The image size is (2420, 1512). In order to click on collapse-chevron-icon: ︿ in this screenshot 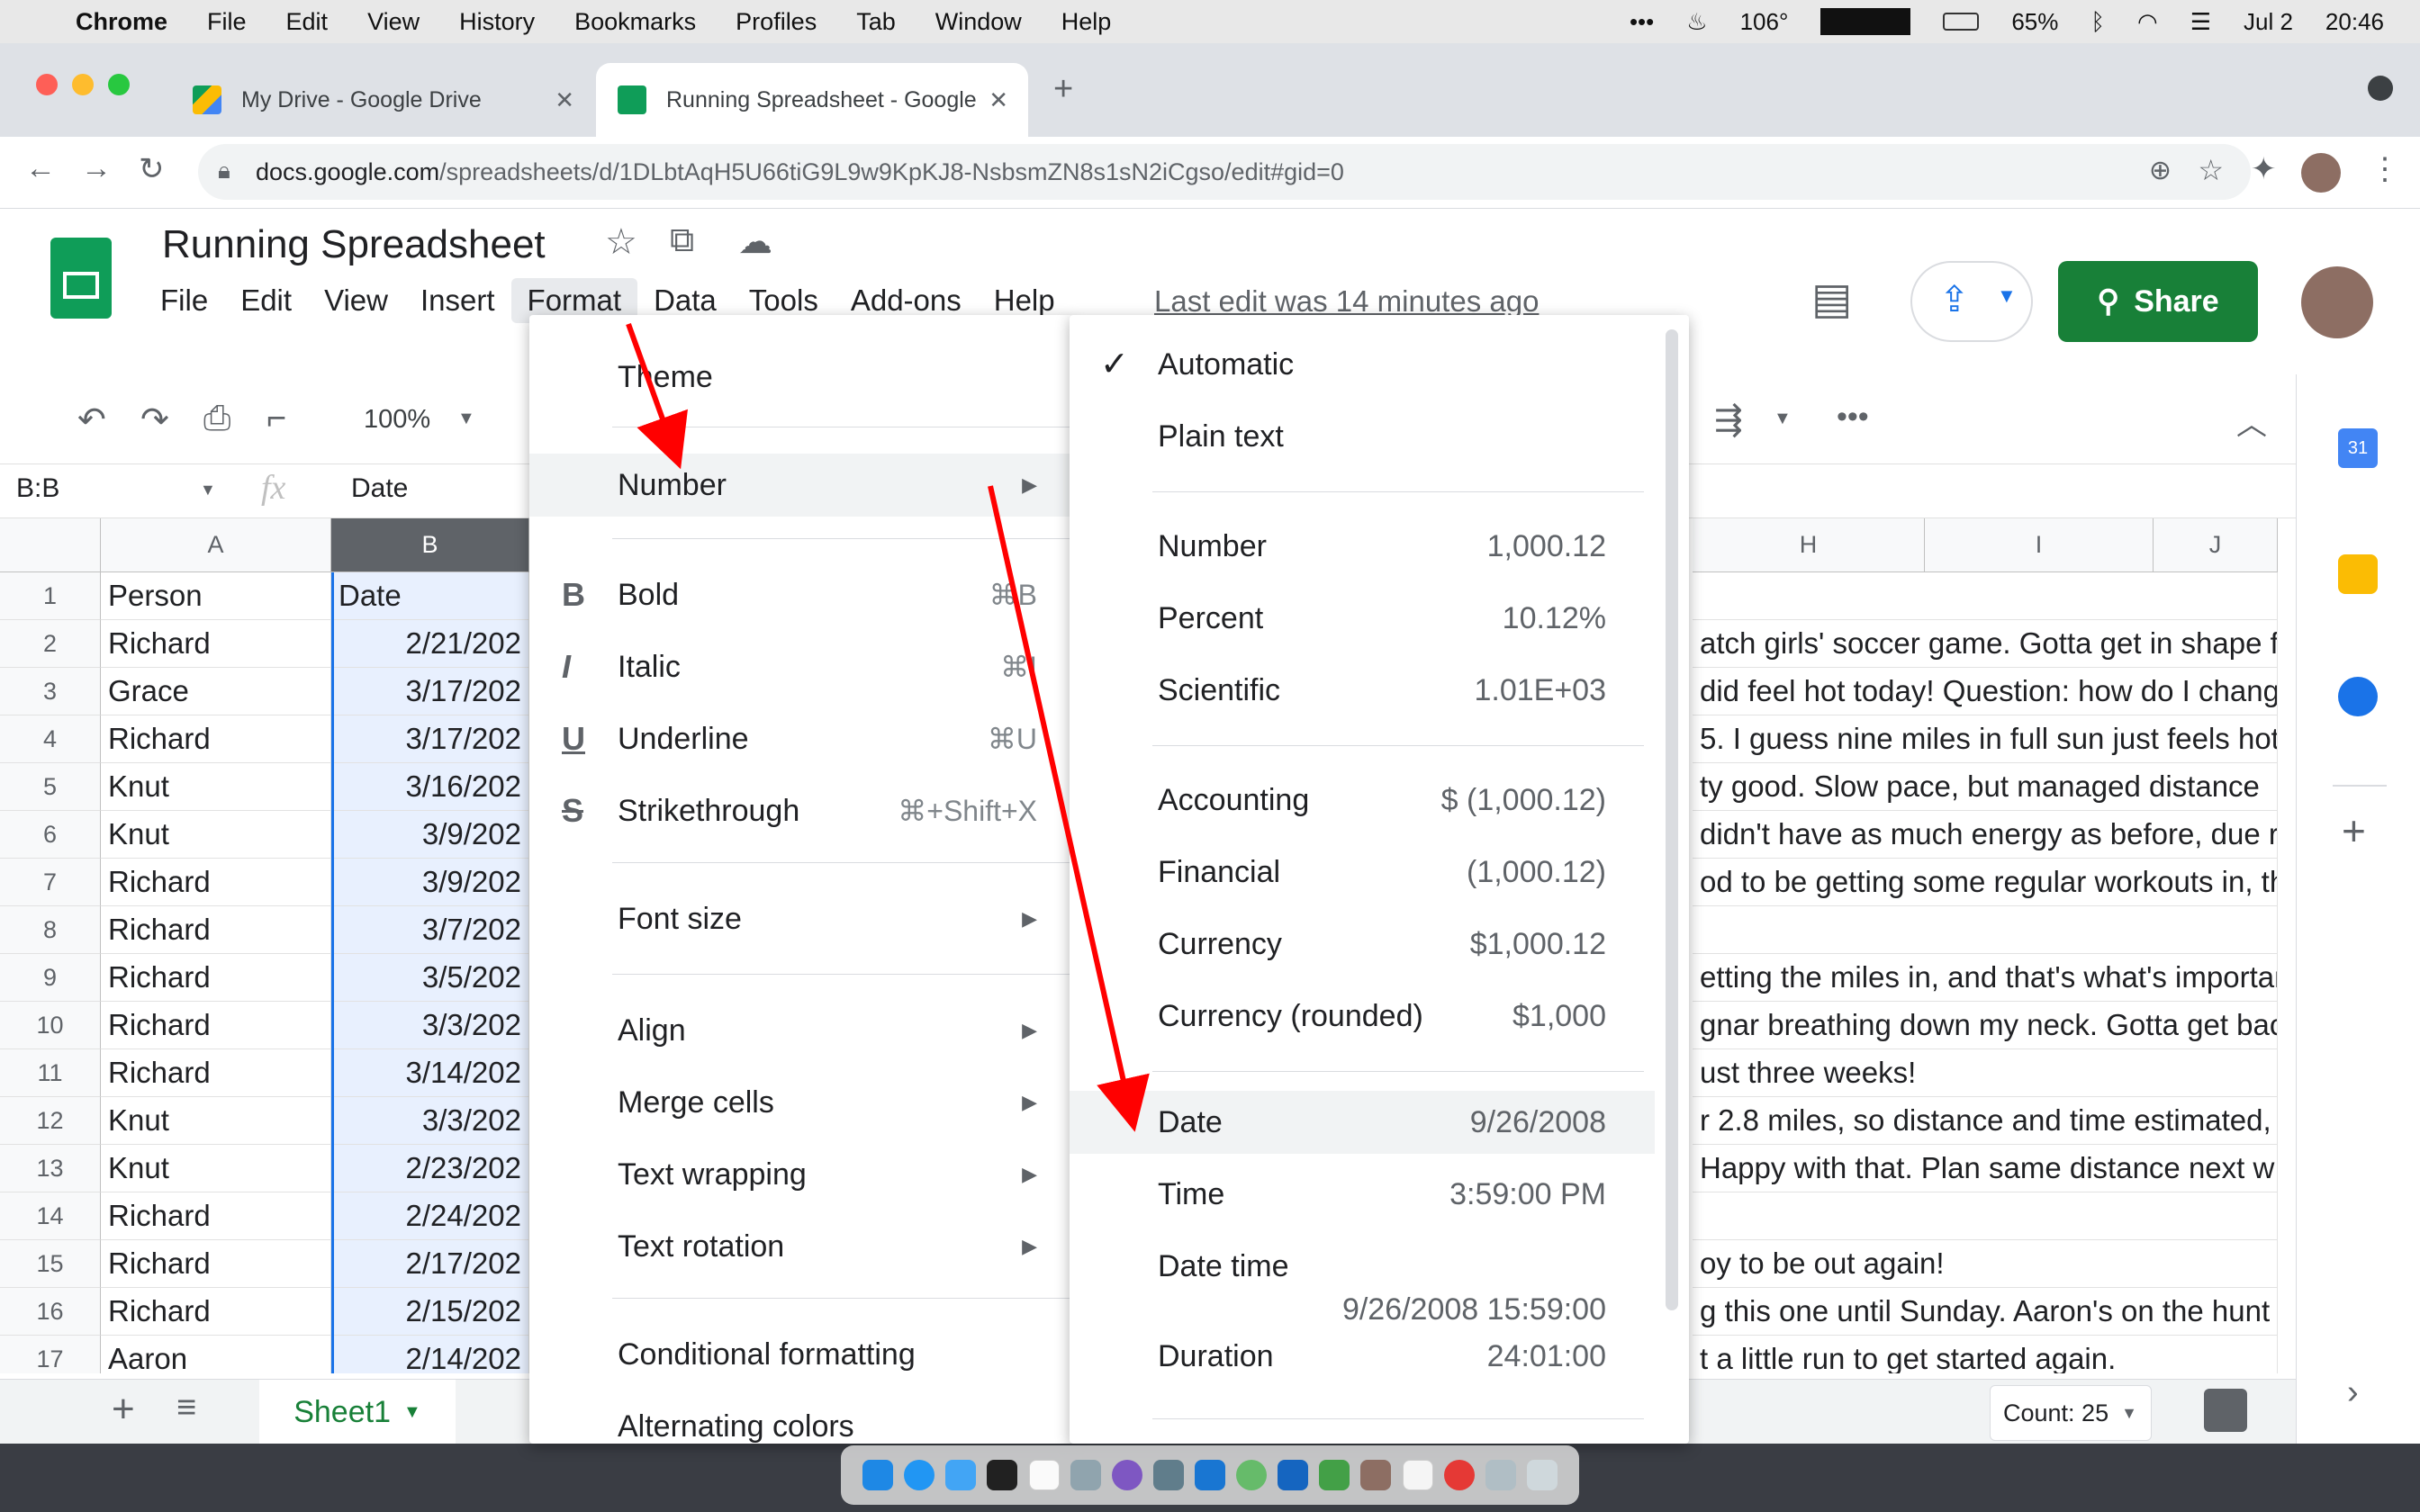, I will do `click(2251, 422)`.